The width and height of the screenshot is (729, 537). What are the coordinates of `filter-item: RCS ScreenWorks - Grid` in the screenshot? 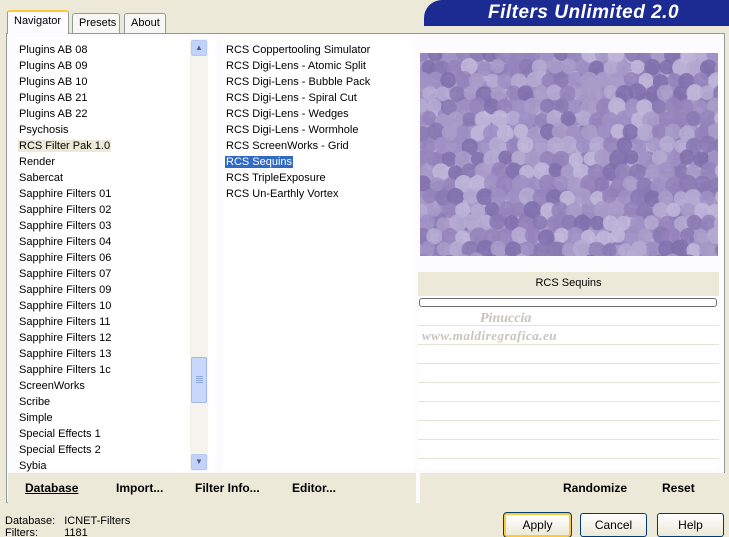 It's located at (286, 147).